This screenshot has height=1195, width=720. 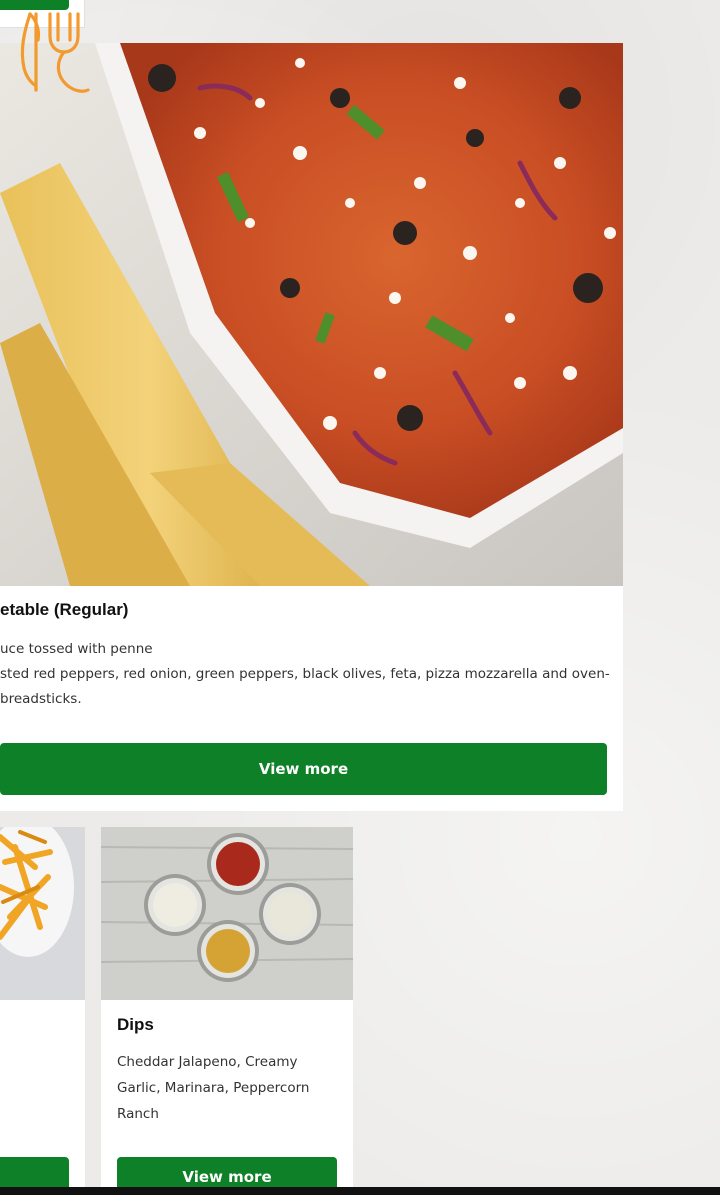 What do you see at coordinates (64, 609) in the screenshot?
I see `featured-product-title: etable (Regular)` at bounding box center [64, 609].